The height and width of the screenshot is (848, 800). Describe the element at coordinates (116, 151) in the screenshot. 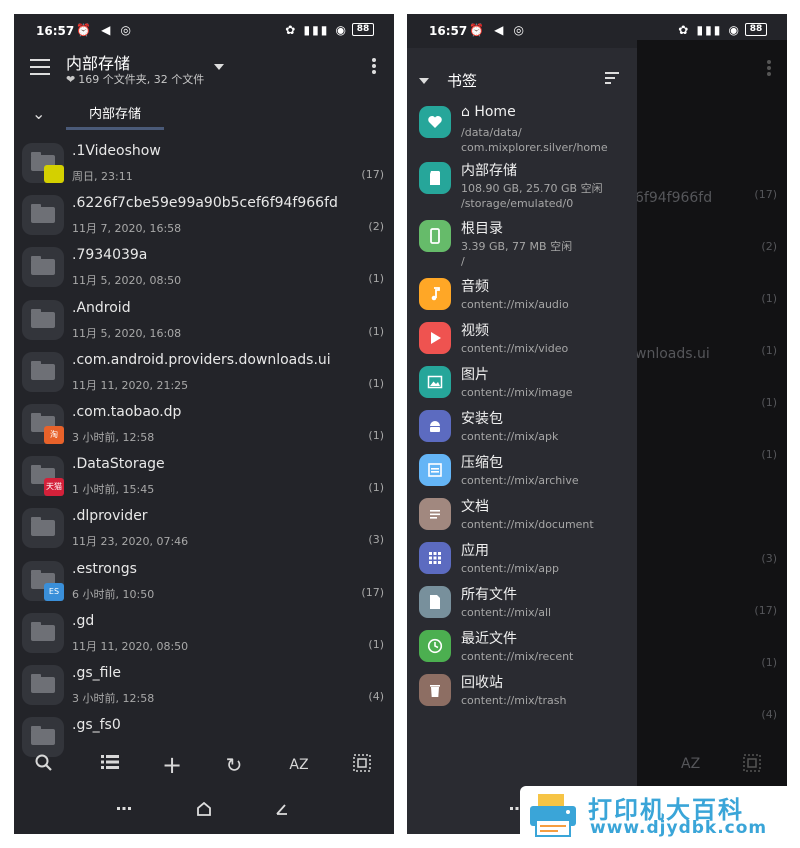

I see `file-name: .1Videoshow` at that location.